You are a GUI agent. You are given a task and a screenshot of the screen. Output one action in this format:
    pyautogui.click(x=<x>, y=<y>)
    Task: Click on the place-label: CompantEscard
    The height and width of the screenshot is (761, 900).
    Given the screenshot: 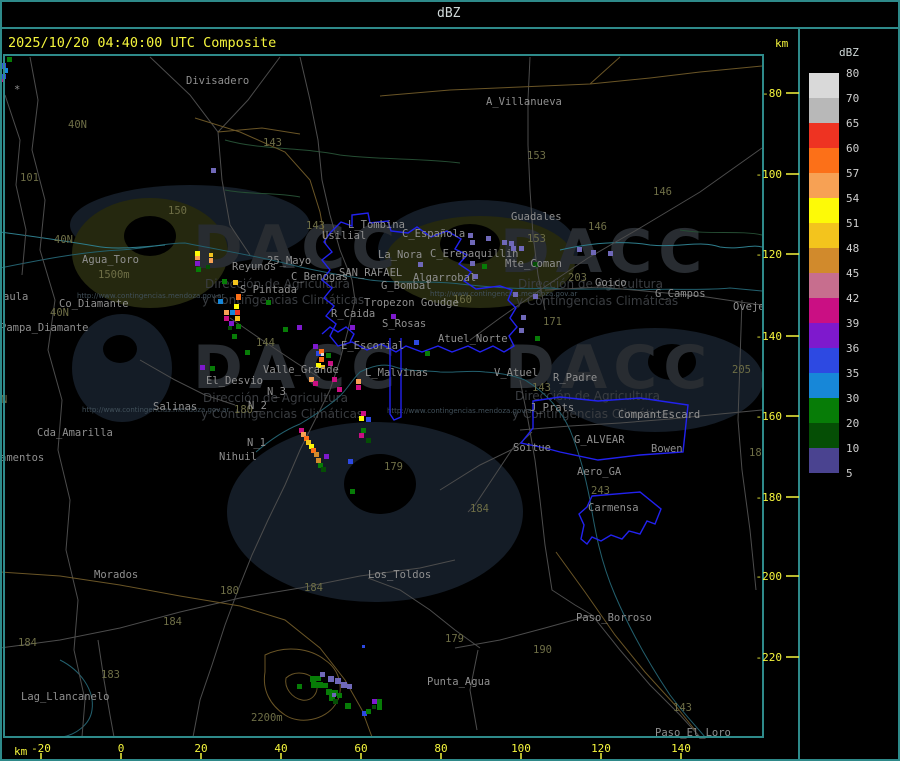 What is the action you would take?
    pyautogui.click(x=659, y=415)
    